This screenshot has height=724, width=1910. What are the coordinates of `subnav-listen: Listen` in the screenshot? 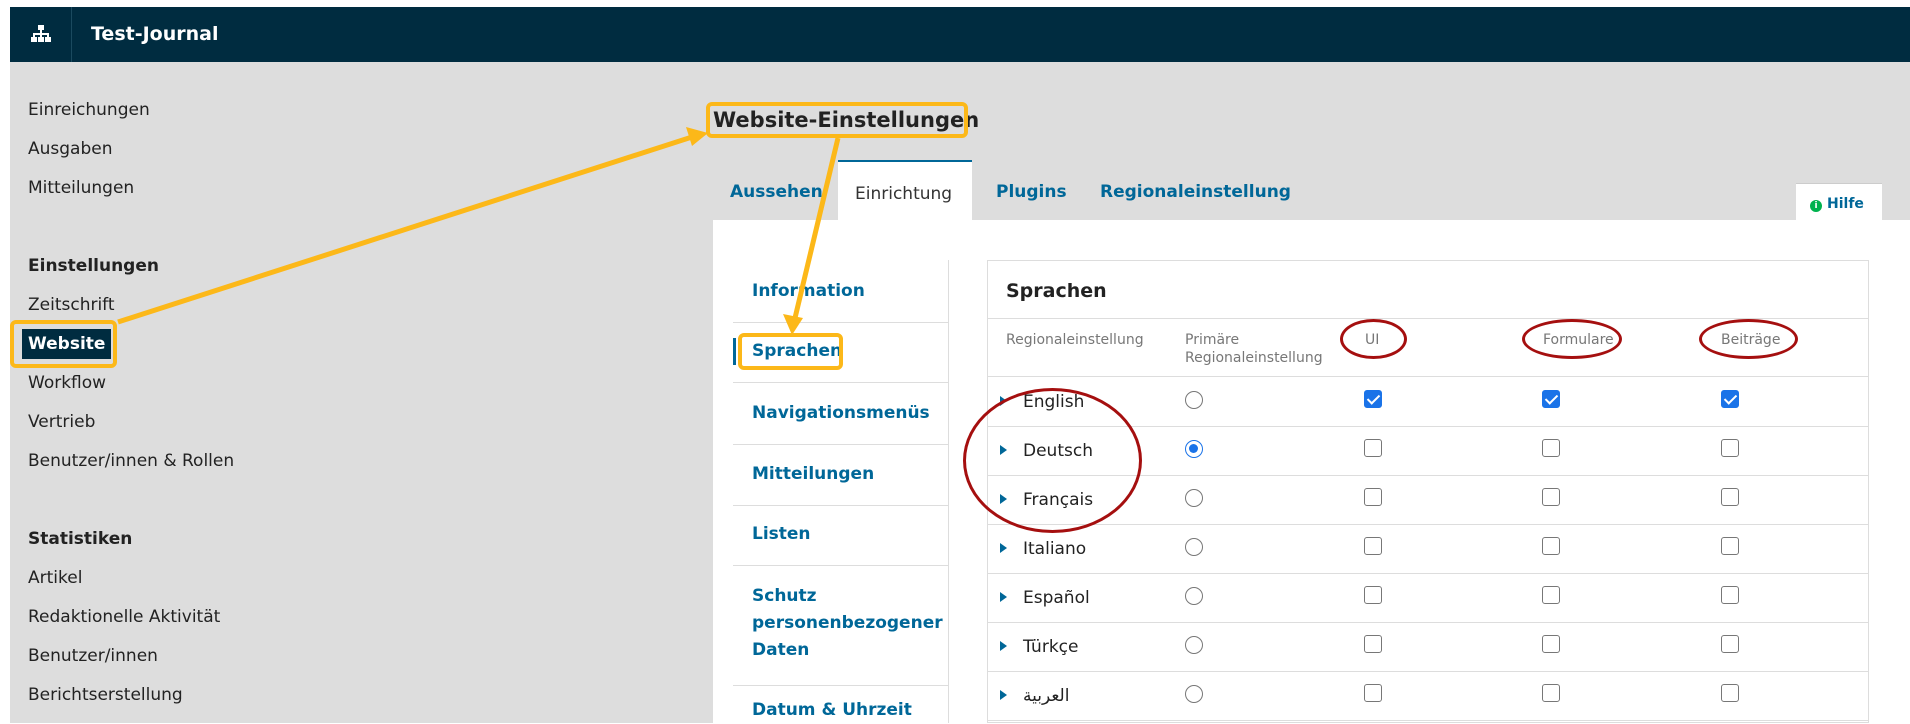 It's located at (781, 534).